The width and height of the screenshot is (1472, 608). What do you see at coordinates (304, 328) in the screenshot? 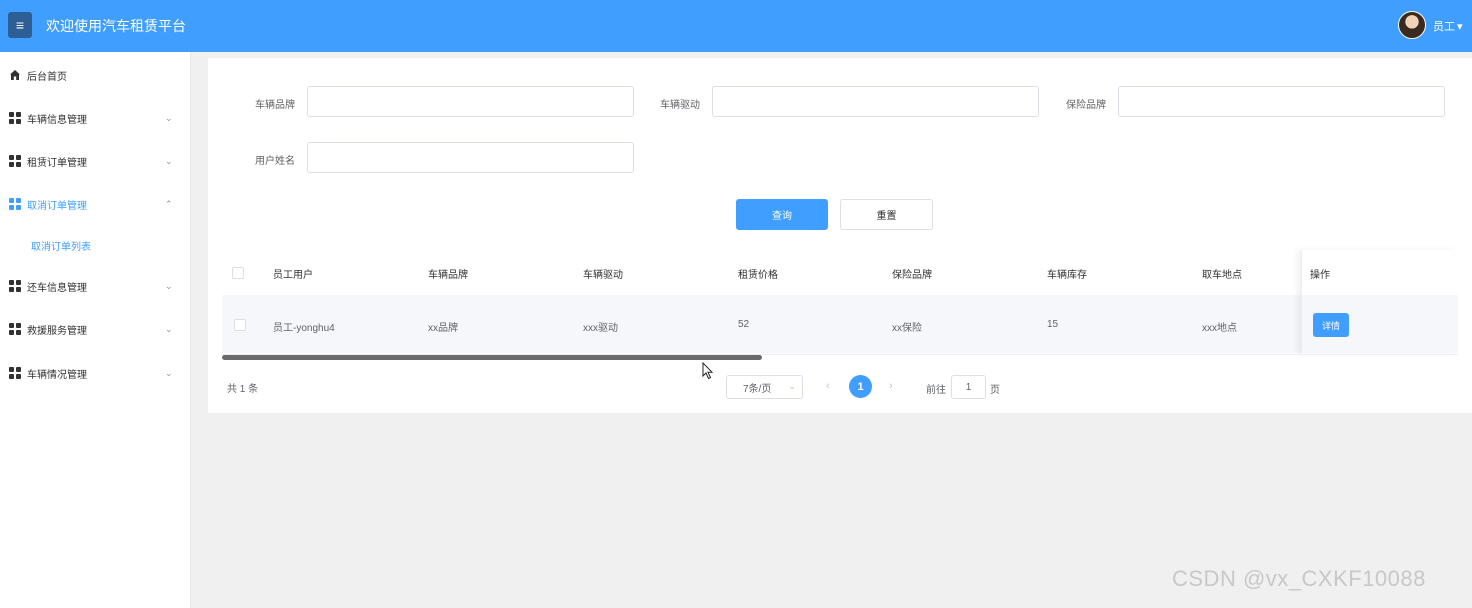
I see `table-cell: 员工-yonghu4` at bounding box center [304, 328].